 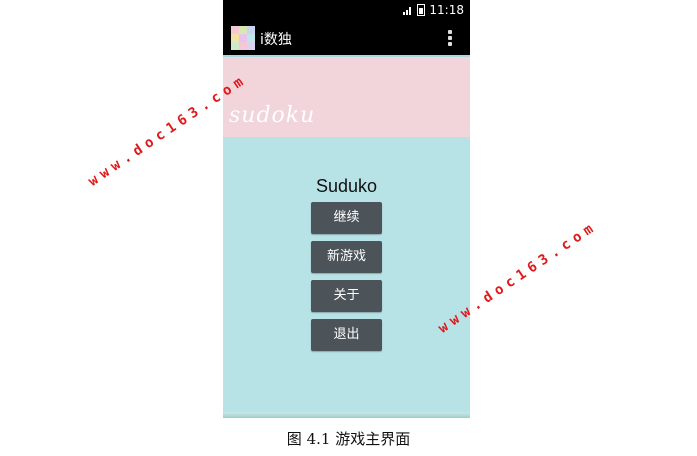 What do you see at coordinates (346, 296) in the screenshot?
I see `about-button: 关于` at bounding box center [346, 296].